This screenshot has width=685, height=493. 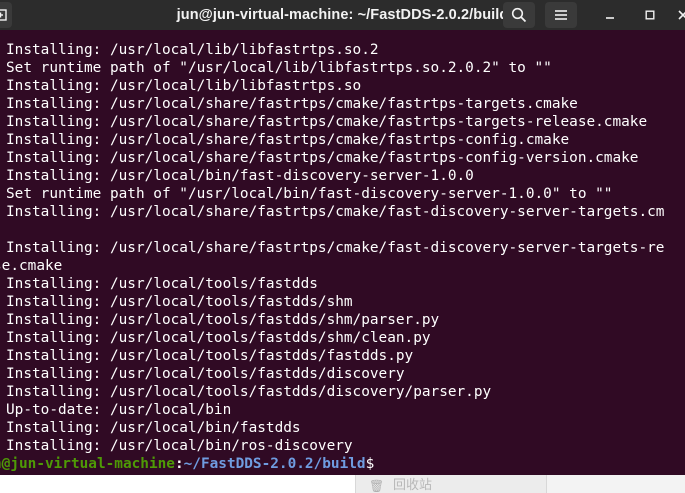 I want to click on prompt-symbol: $, so click(x=370, y=464).